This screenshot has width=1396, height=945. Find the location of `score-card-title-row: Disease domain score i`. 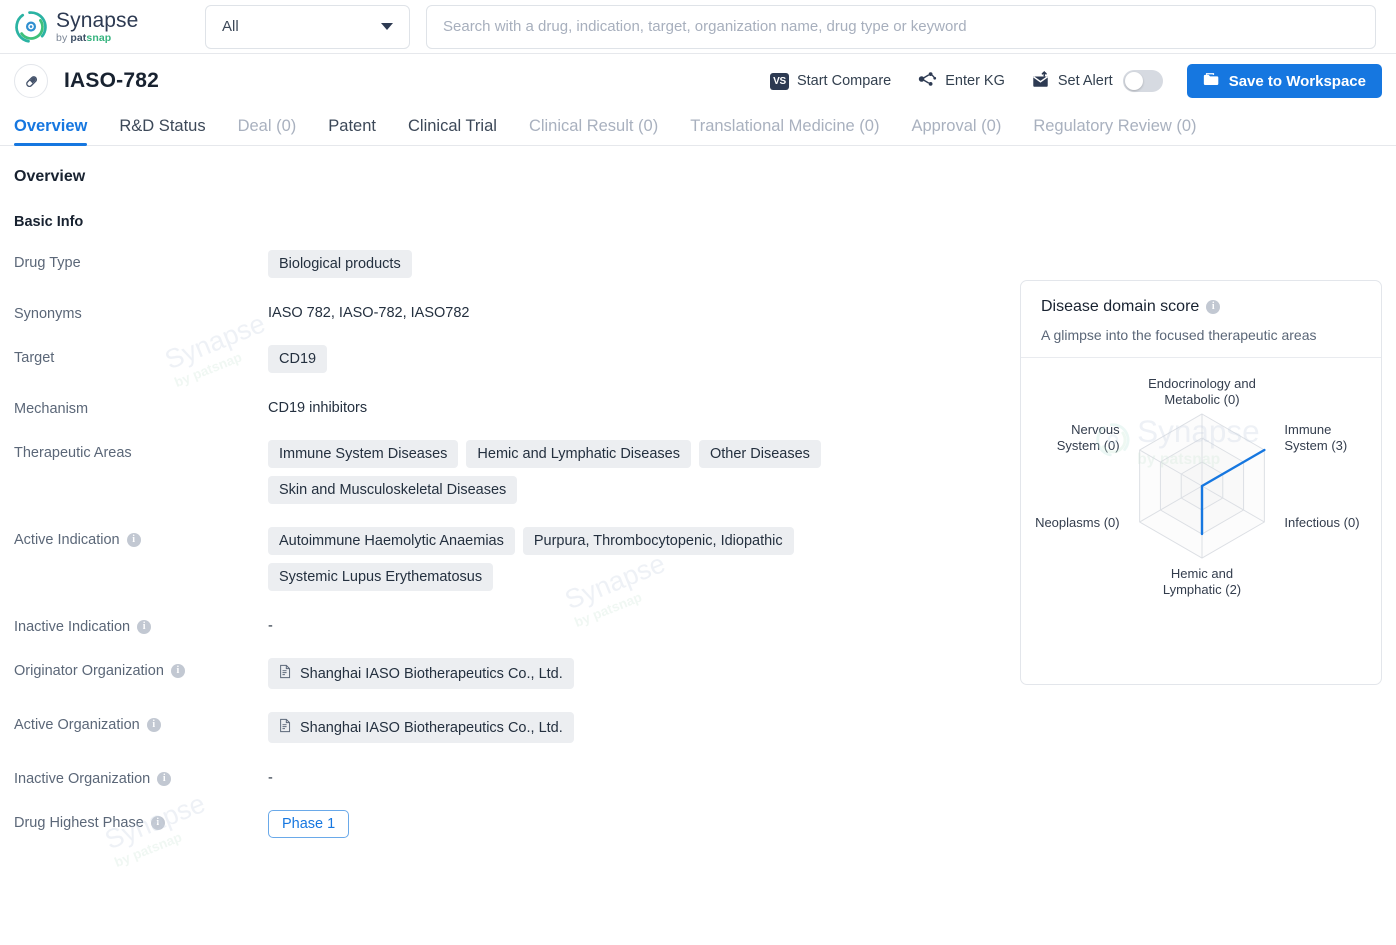

score-card-title-row: Disease domain score i is located at coordinates (1201, 307).